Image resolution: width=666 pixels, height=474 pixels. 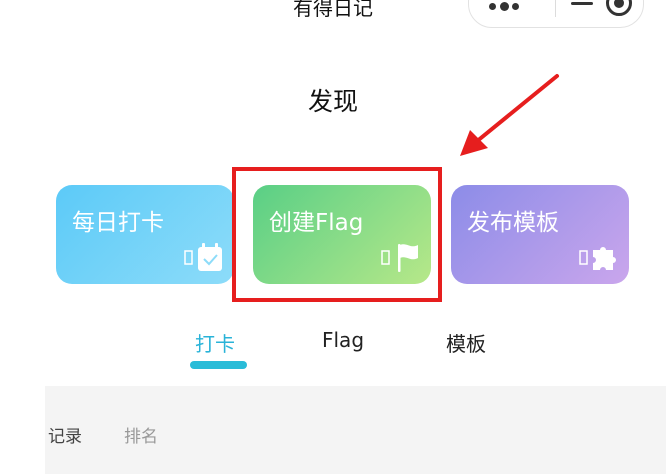 What do you see at coordinates (337, 234) in the screenshot?
I see `highlight-box` at bounding box center [337, 234].